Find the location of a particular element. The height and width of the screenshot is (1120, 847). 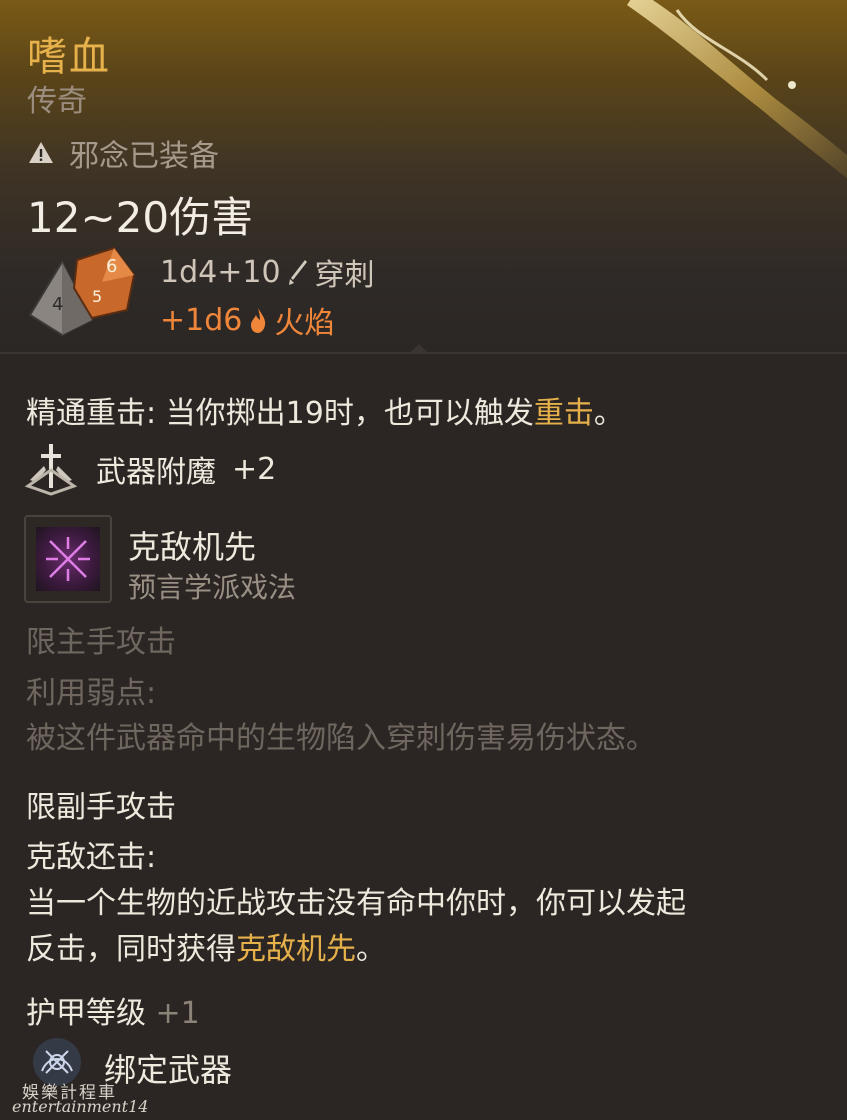

crit-line: 精通重击: 当你掷出19时，也可以触发重击。 is located at coordinates (325, 410).